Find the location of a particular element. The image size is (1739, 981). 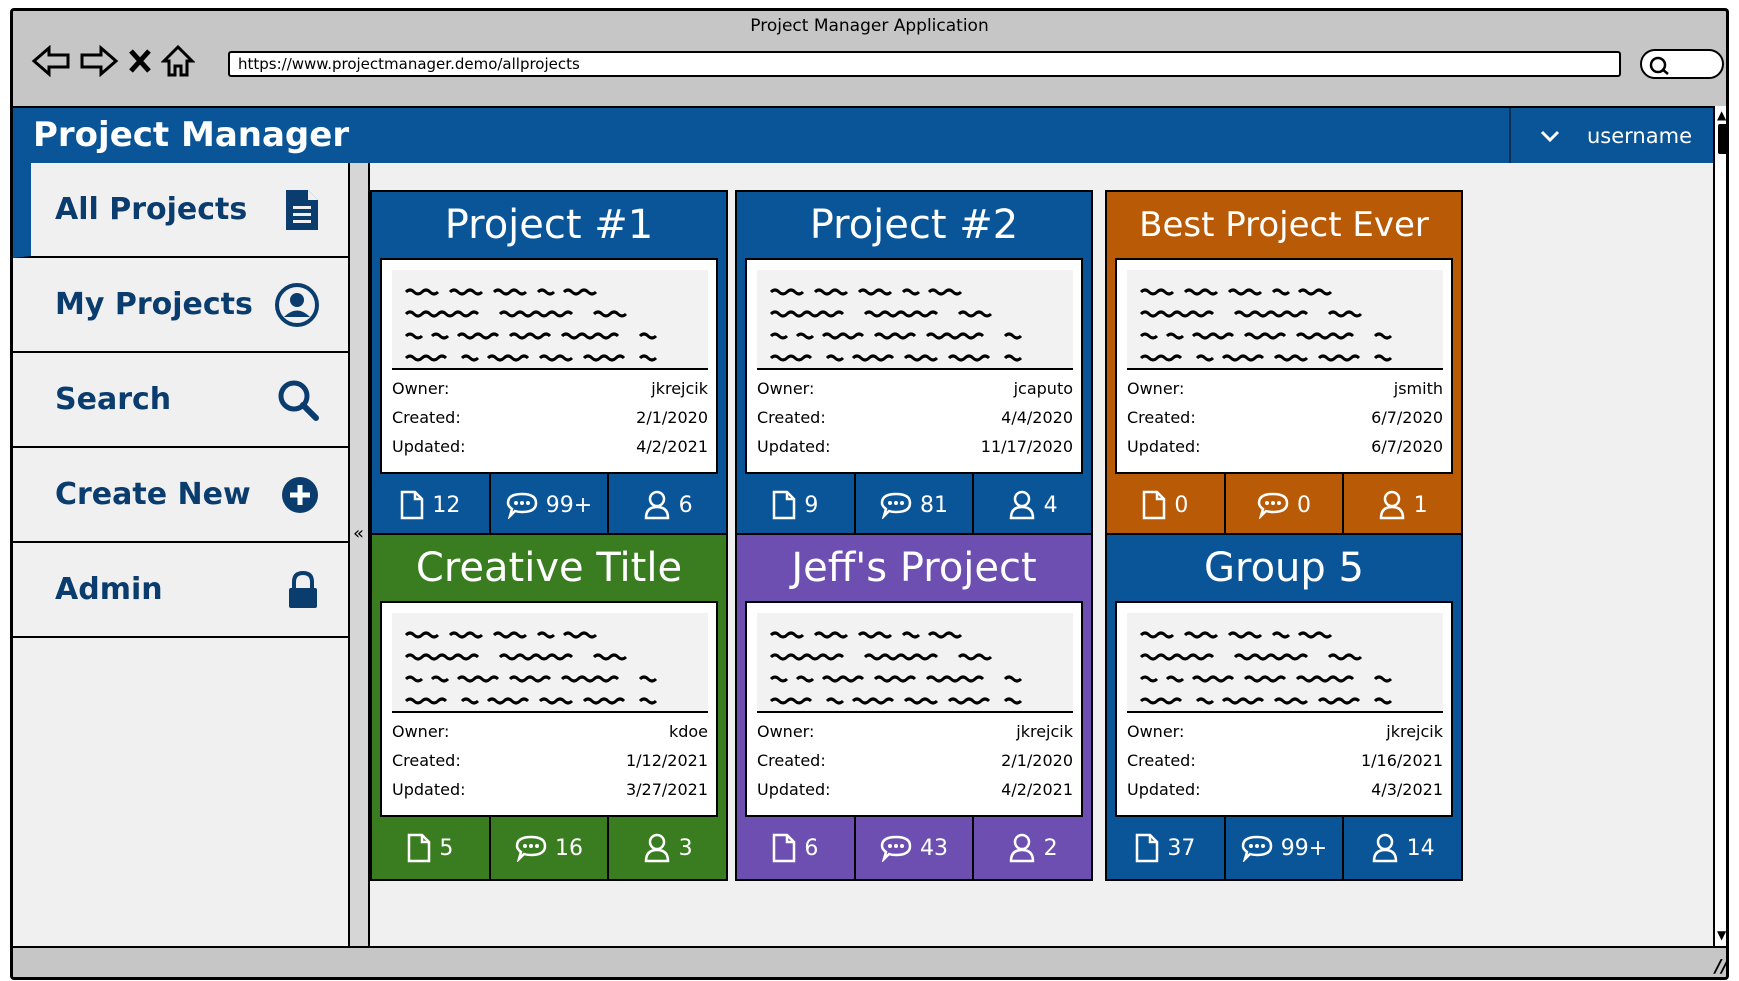

members-stat: 6 is located at coordinates (667, 505).